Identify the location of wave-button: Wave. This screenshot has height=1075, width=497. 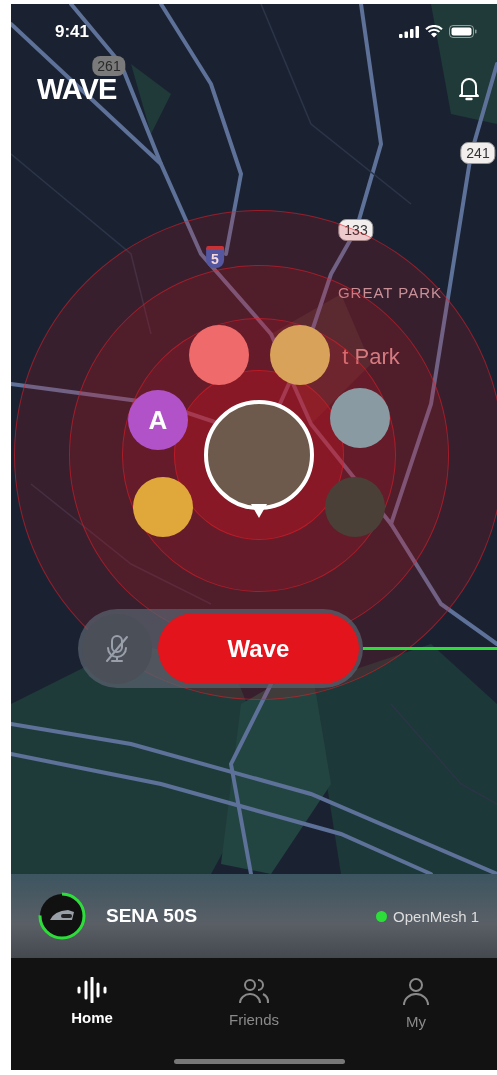
(258, 648).